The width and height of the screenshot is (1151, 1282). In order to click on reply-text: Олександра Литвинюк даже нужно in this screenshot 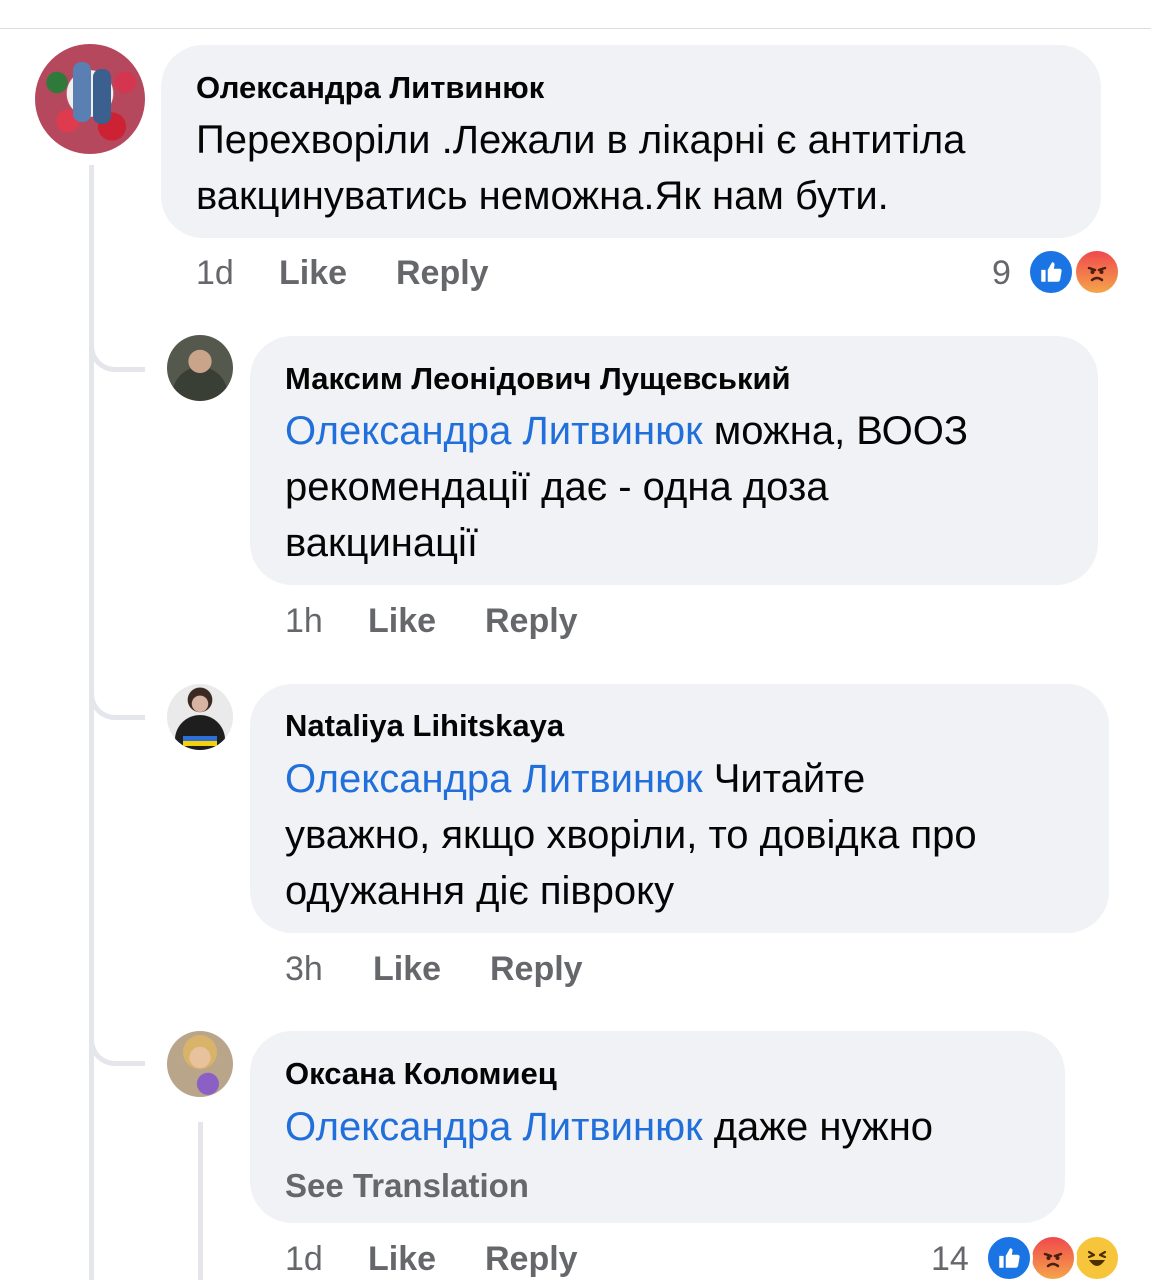, I will do `click(609, 1127)`.